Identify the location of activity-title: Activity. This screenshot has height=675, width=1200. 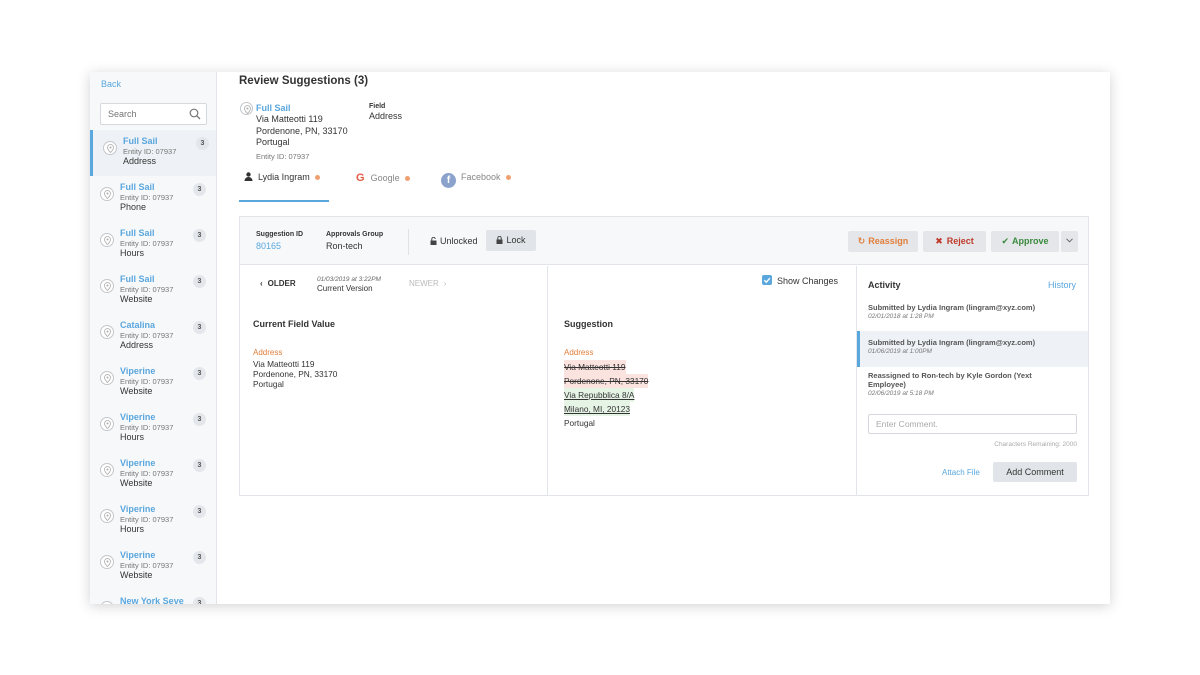
(884, 285).